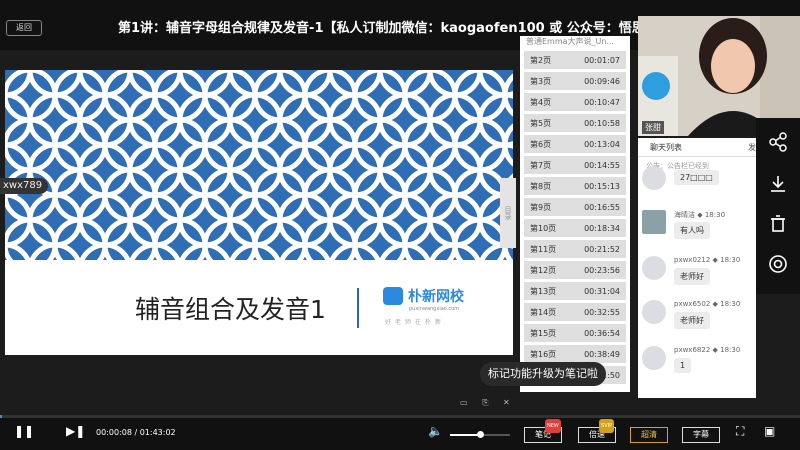 The width and height of the screenshot is (800, 450). Describe the element at coordinates (602, 60) in the screenshot. I see `page-time: 00:01:07` at that location.